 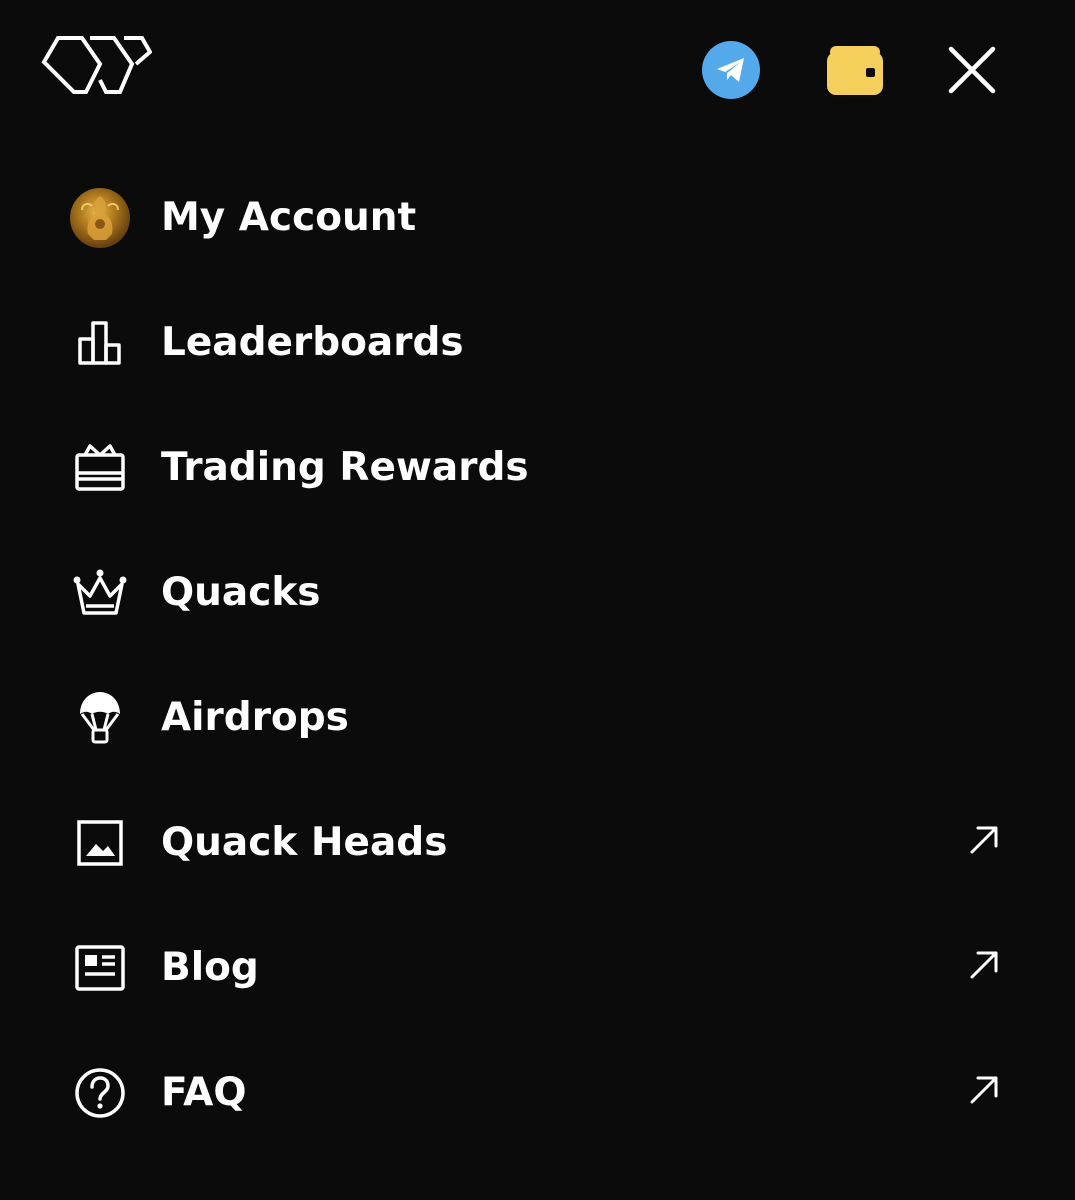 I want to click on menu-item-label: Quacks, so click(x=241, y=592).